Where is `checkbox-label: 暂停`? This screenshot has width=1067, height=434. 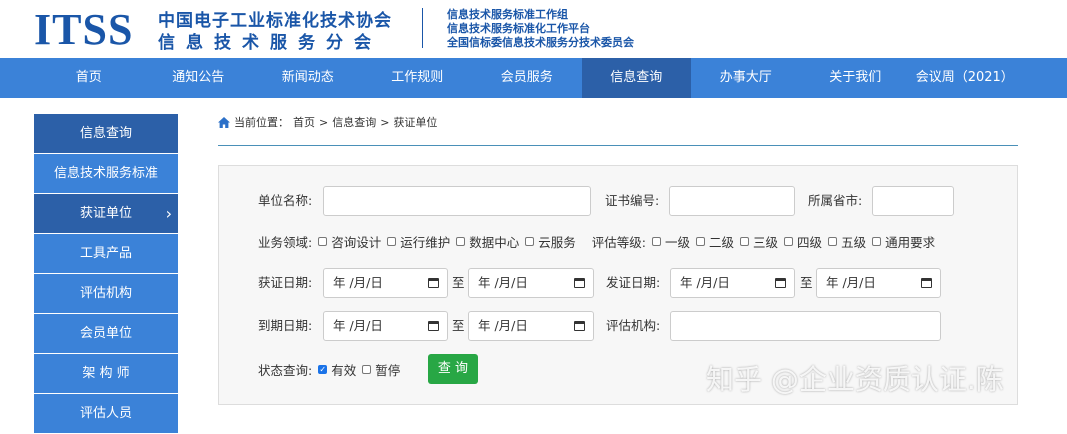 checkbox-label: 暂停 is located at coordinates (388, 370).